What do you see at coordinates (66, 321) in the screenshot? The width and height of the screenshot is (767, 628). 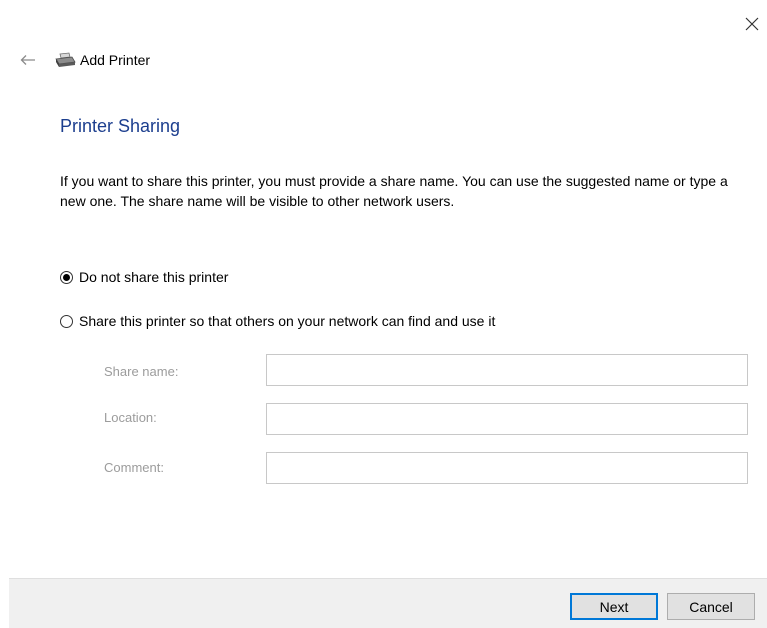 I see `share-printer-radio` at bounding box center [66, 321].